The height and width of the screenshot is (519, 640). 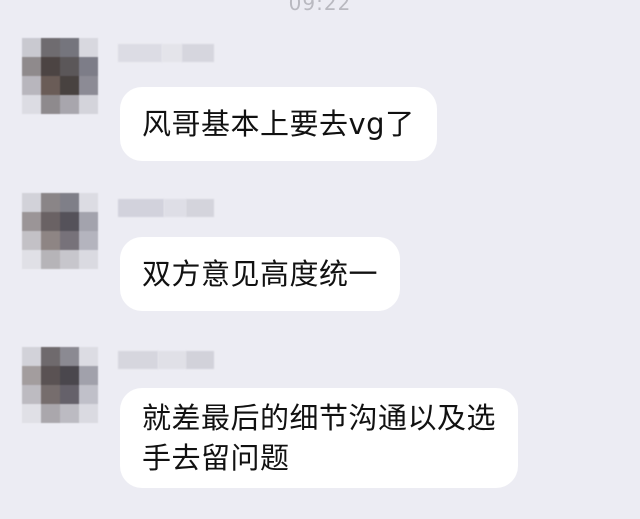 I want to click on message-text: 风哥基本上要去vg了, so click(x=278, y=124).